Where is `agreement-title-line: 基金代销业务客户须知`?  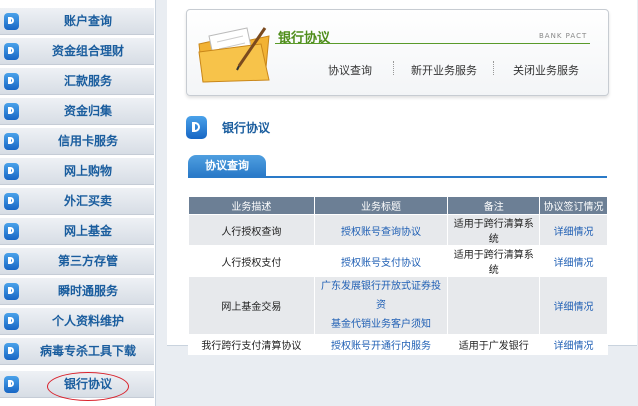 agreement-title-line: 基金代销业务客户须知 is located at coordinates (381, 324).